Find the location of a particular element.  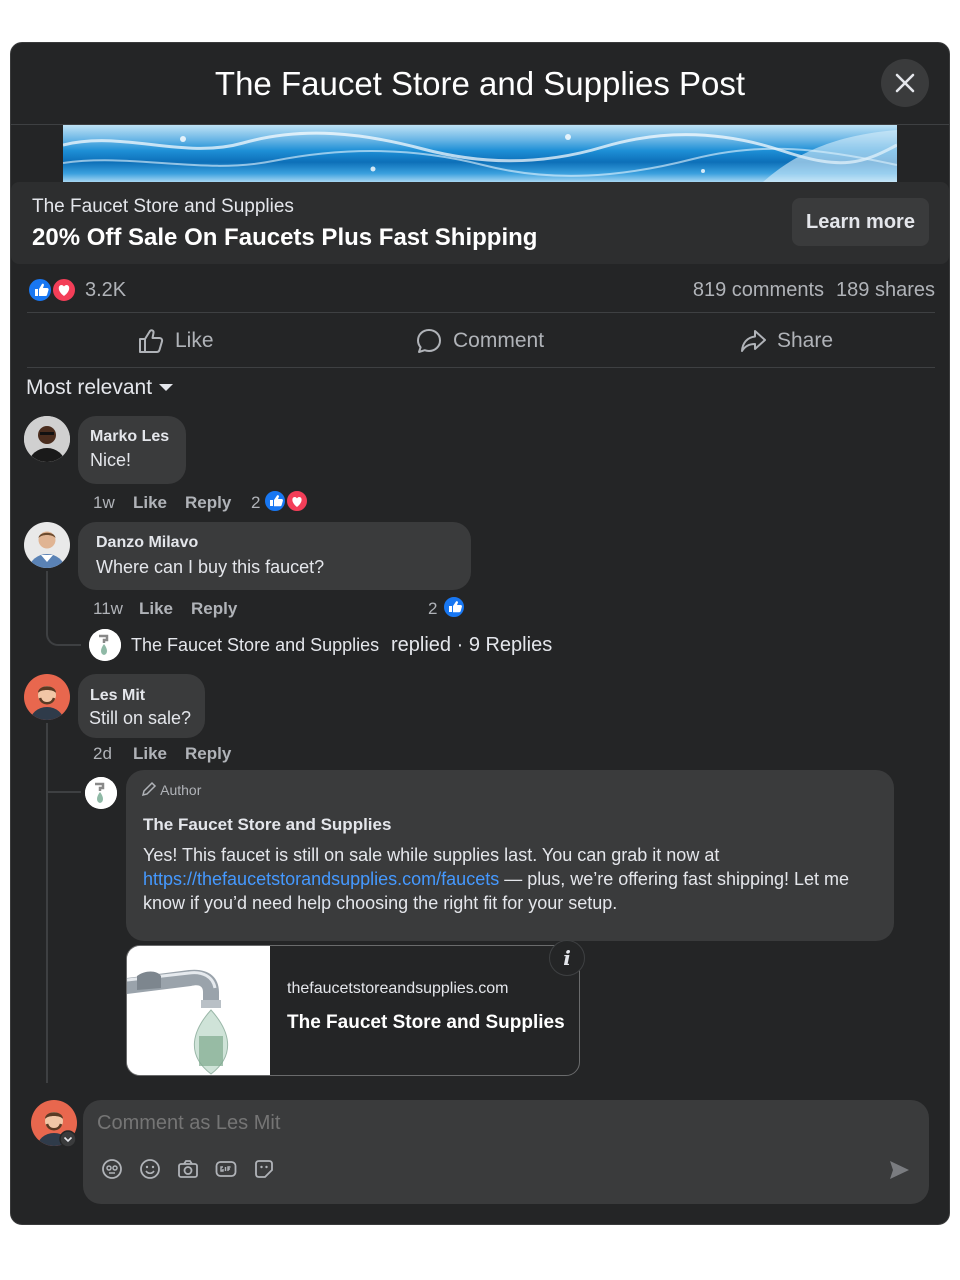

emoji-icon is located at coordinates (150, 1169).